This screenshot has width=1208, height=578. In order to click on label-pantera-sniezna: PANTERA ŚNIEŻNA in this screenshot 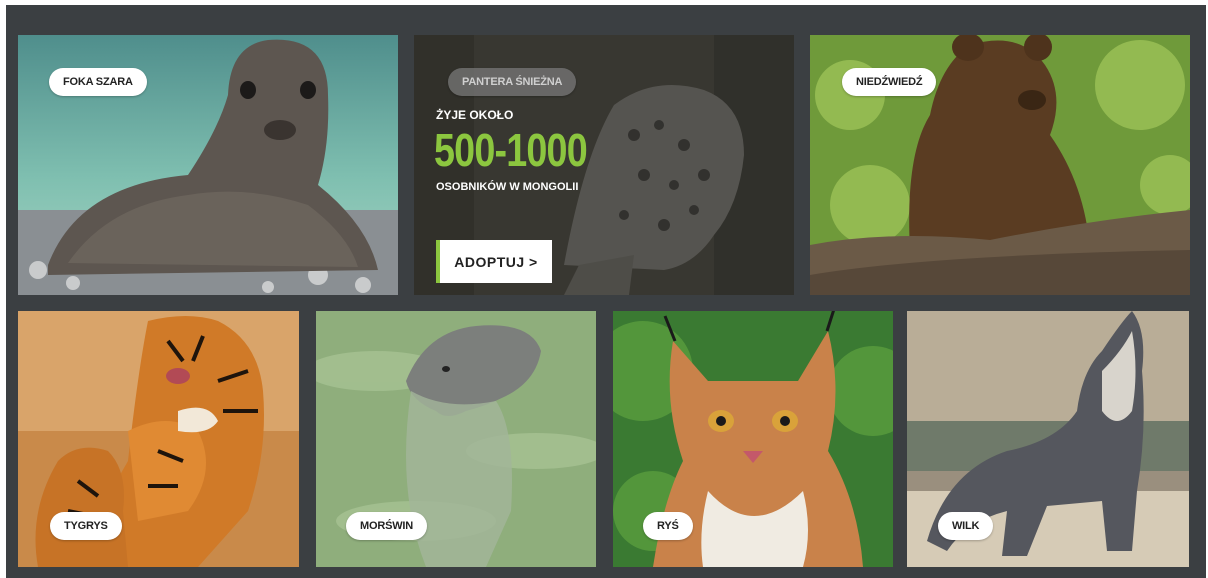, I will do `click(512, 82)`.